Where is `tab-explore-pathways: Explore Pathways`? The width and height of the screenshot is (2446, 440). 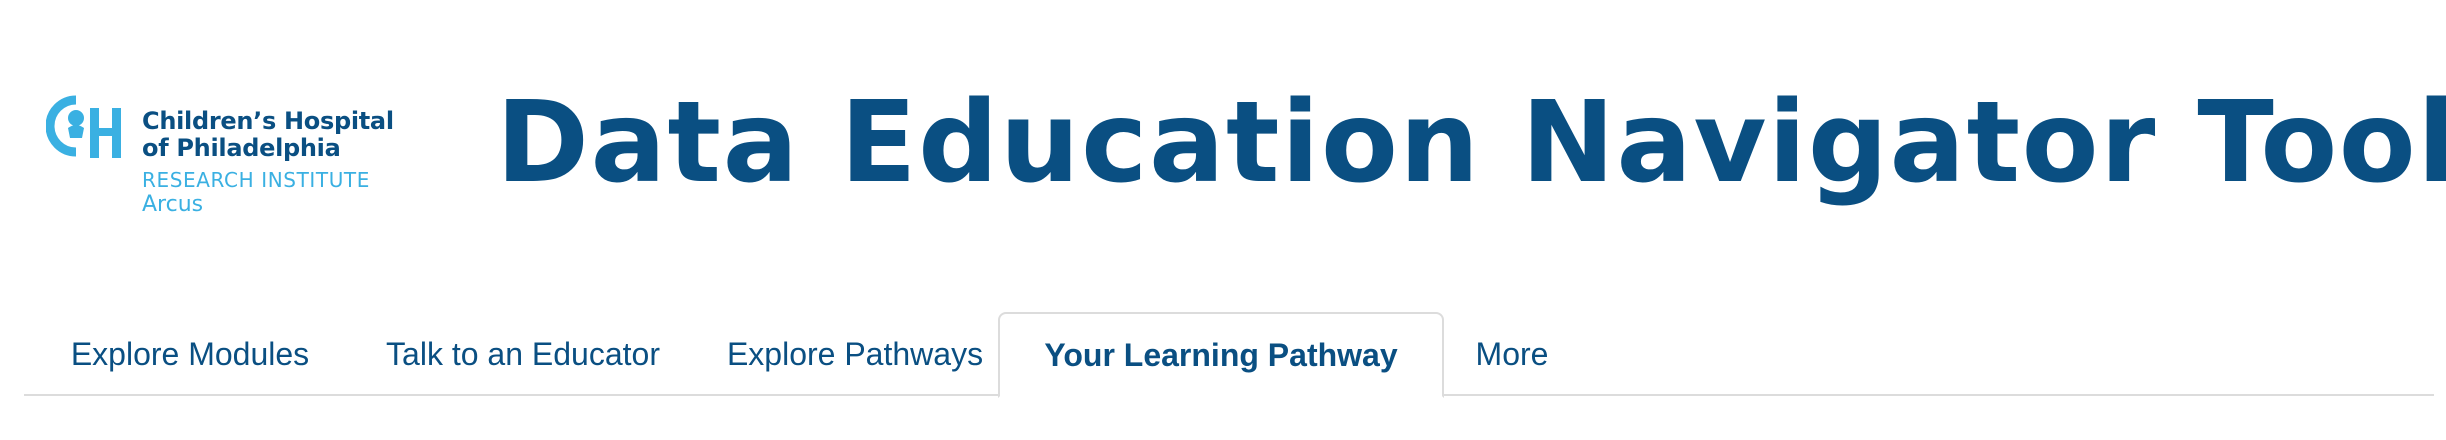
tab-explore-pathways: Explore Pathways is located at coordinates (855, 354).